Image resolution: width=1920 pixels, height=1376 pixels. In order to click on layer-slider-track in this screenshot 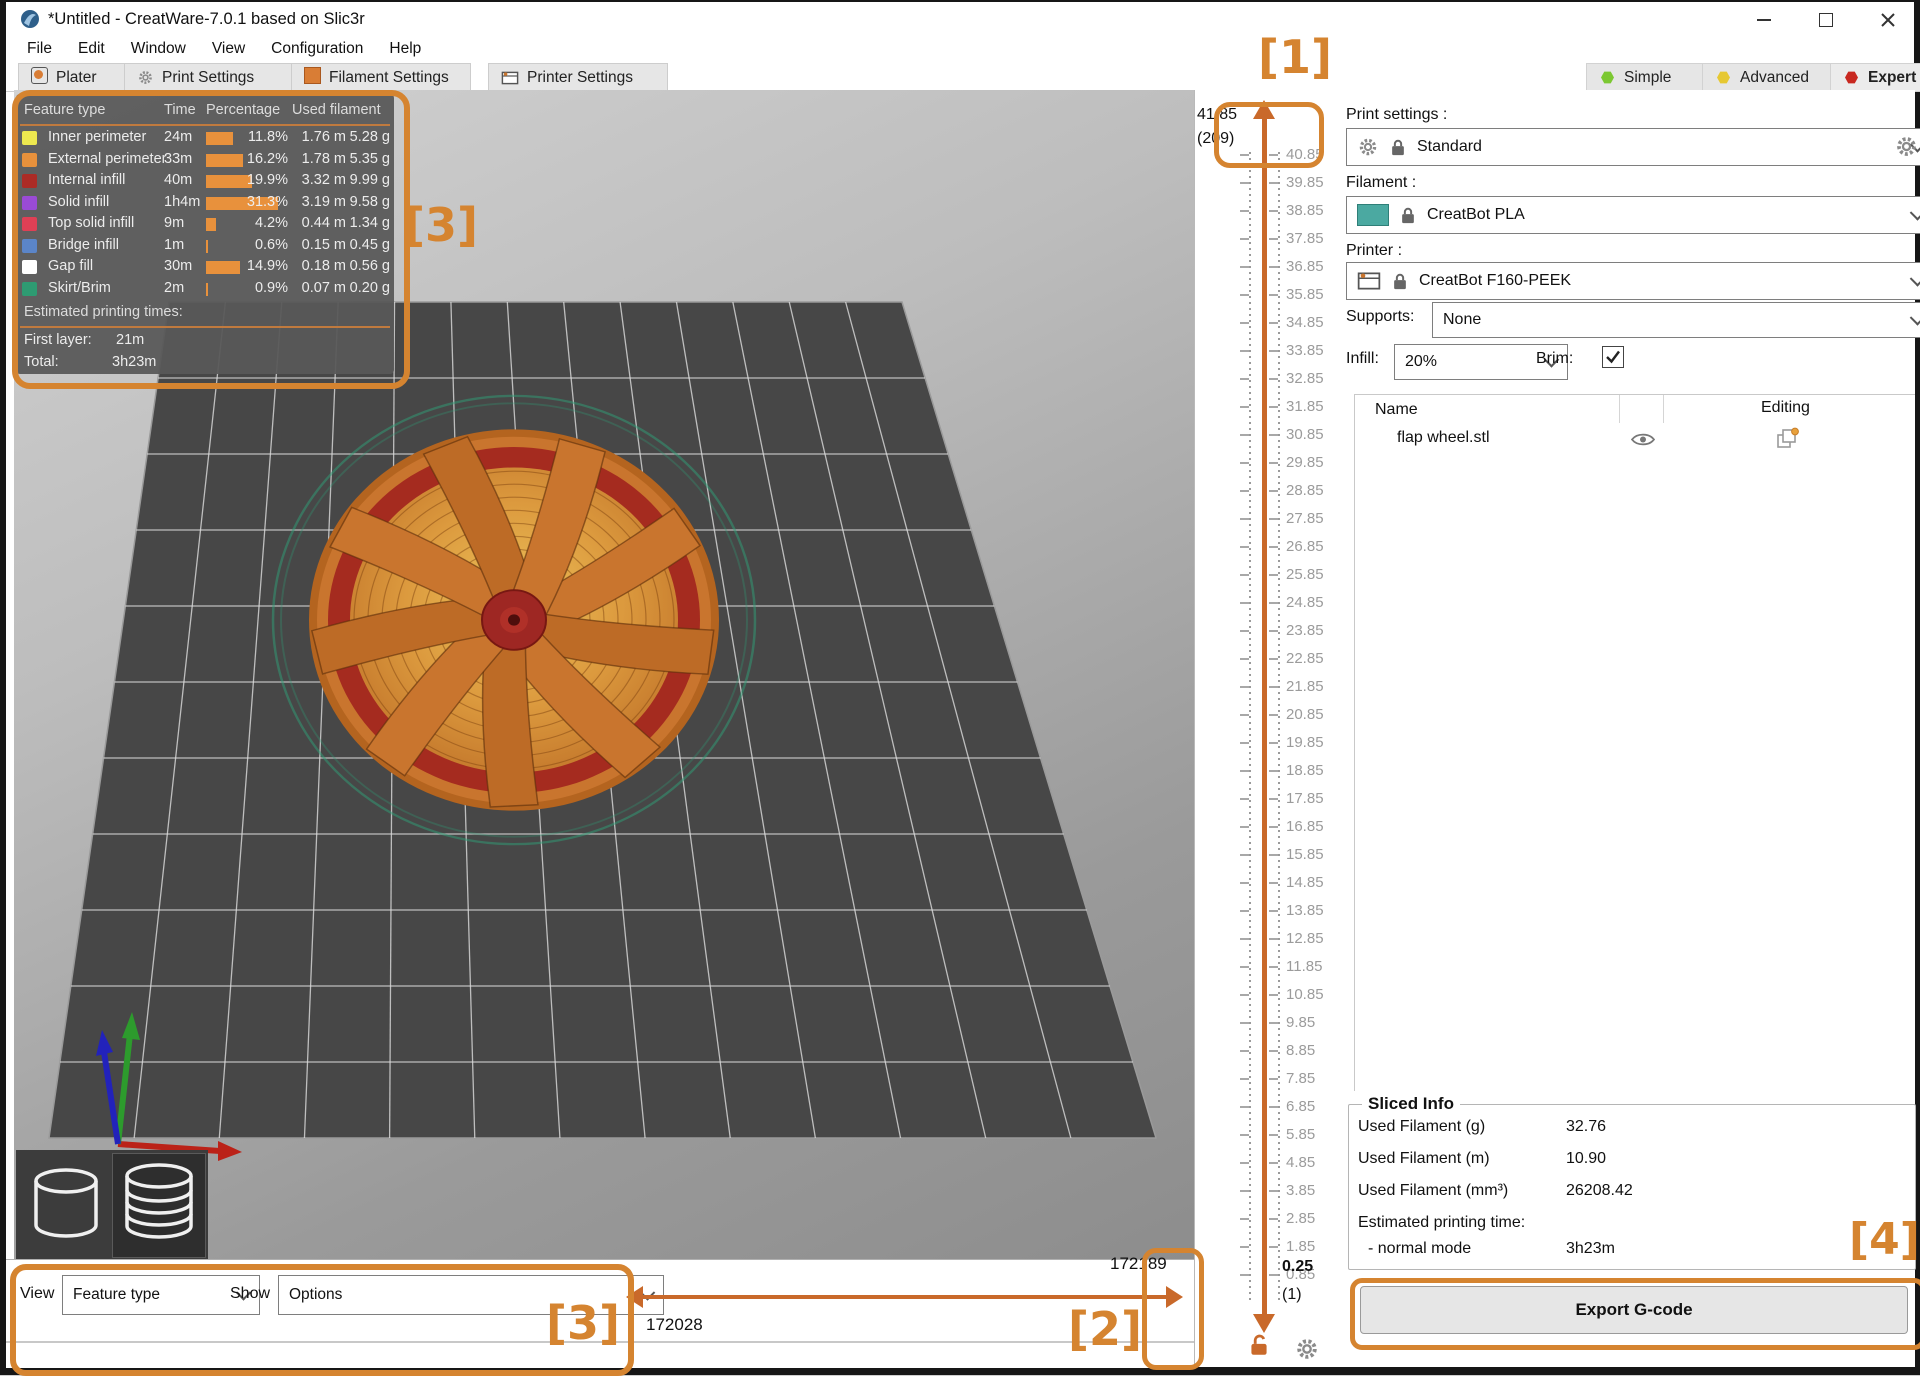, I will do `click(1264, 716)`.